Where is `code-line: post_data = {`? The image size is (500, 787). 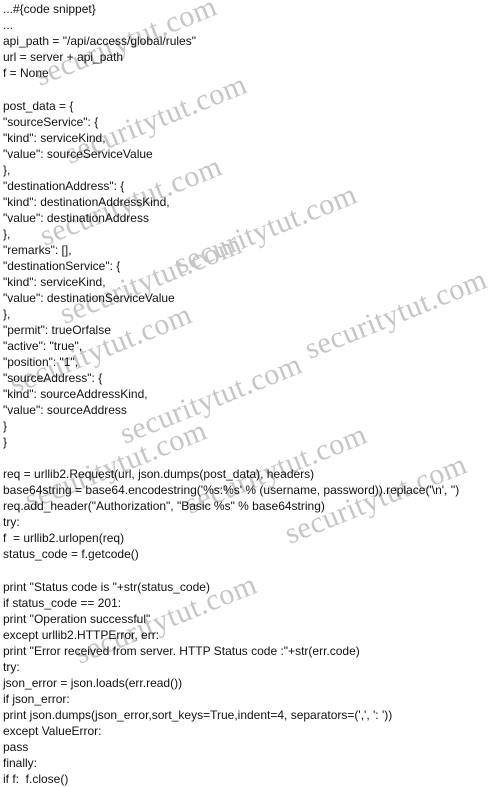 code-line: post_data = { is located at coordinates (38, 105).